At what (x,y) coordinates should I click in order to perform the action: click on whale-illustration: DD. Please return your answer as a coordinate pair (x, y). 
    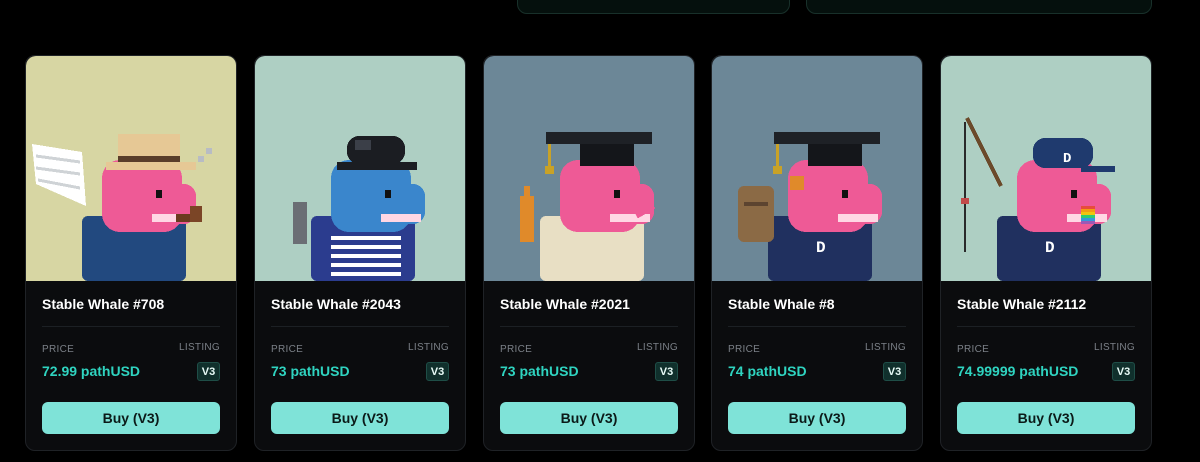
    Looking at the image, I should click on (1046, 168).